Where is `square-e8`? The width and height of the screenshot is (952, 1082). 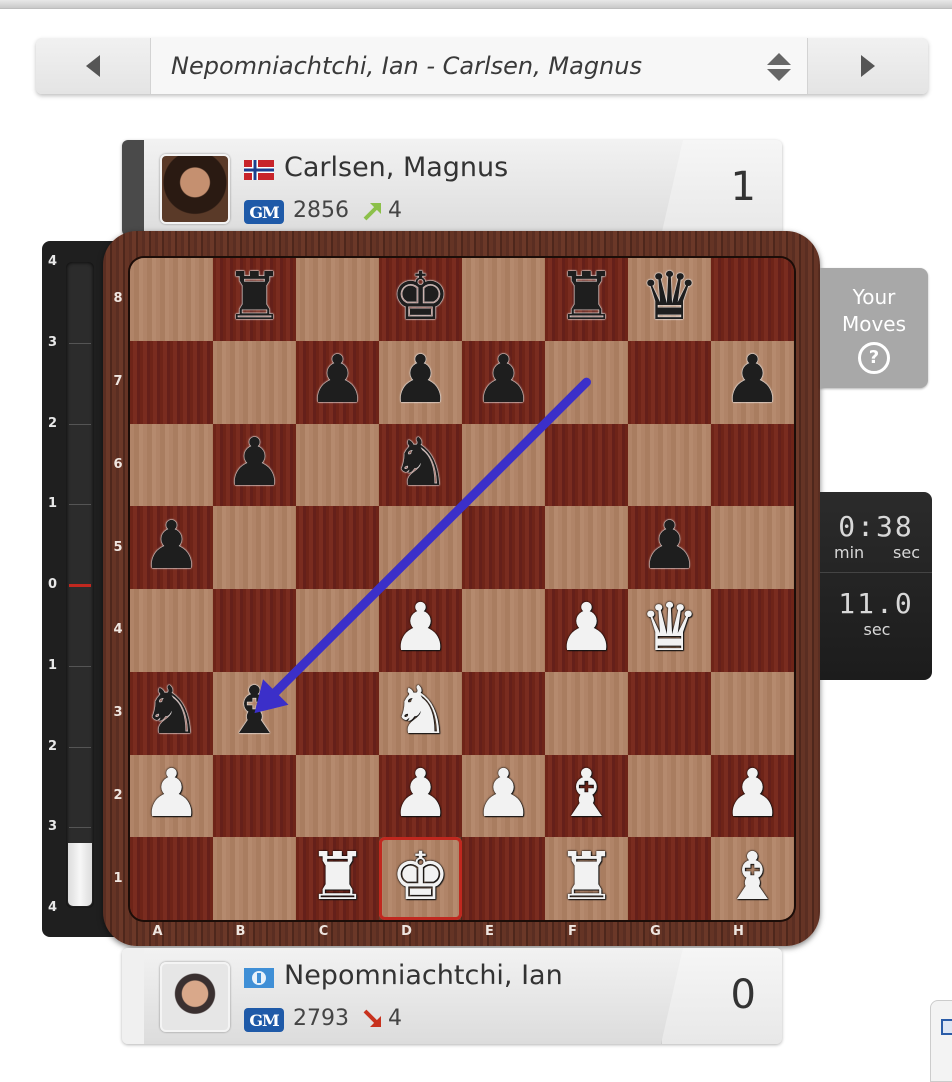
square-e8 is located at coordinates (503, 299).